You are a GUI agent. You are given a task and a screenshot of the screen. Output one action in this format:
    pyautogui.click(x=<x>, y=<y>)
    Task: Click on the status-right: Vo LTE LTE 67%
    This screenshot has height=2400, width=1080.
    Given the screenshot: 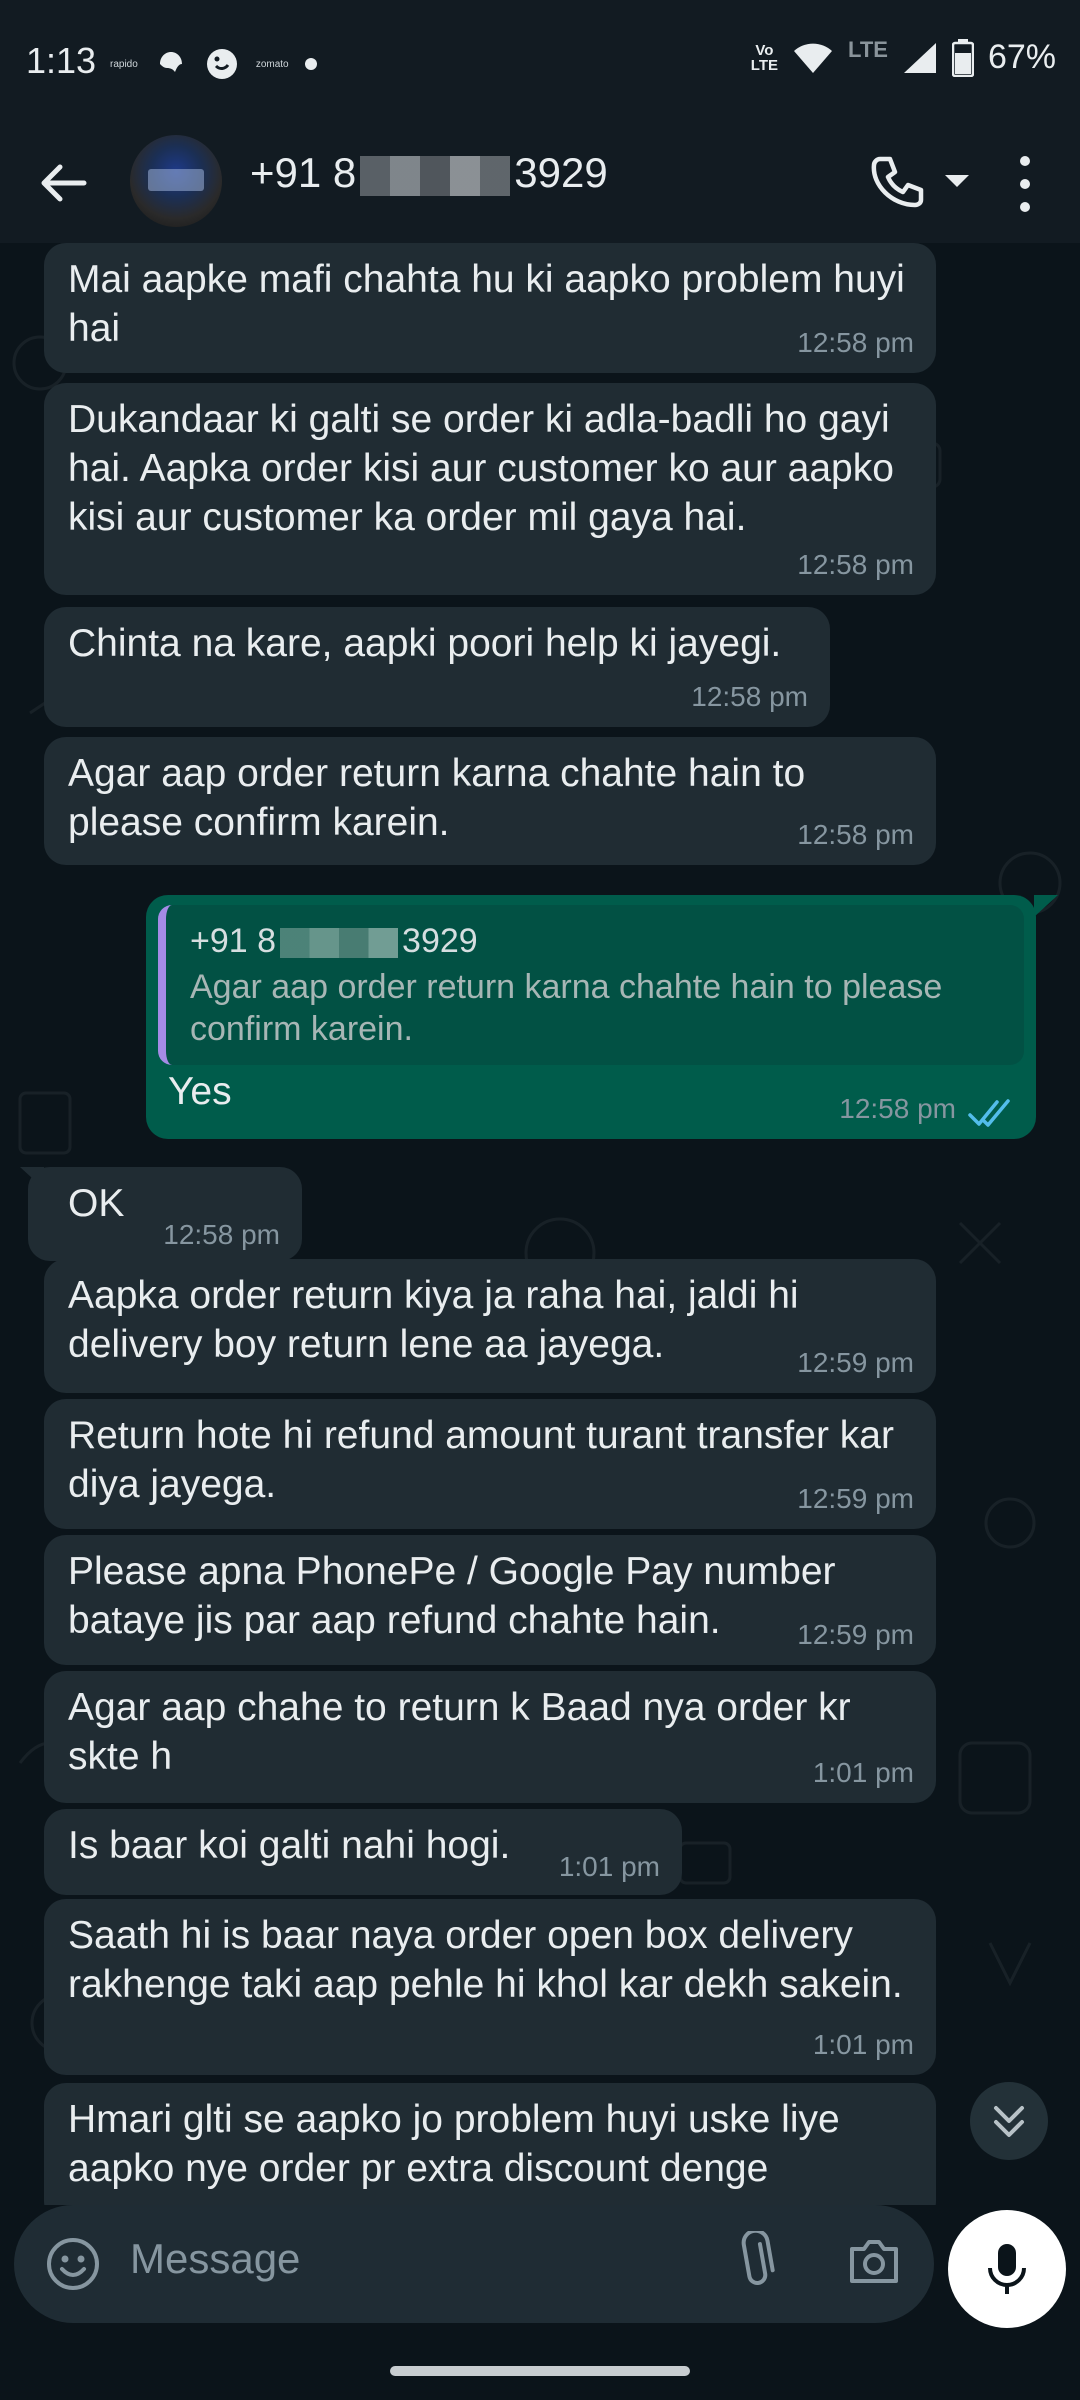 What is the action you would take?
    pyautogui.click(x=903, y=56)
    